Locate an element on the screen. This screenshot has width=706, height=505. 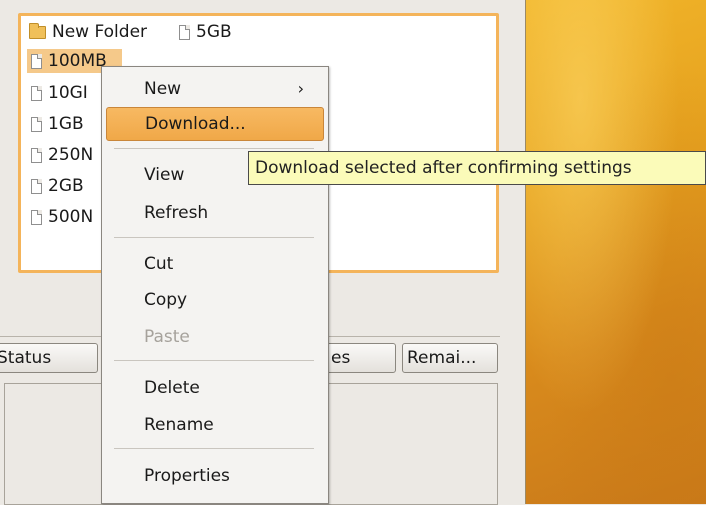
menu-item-label: Refresh is located at coordinates (176, 213).